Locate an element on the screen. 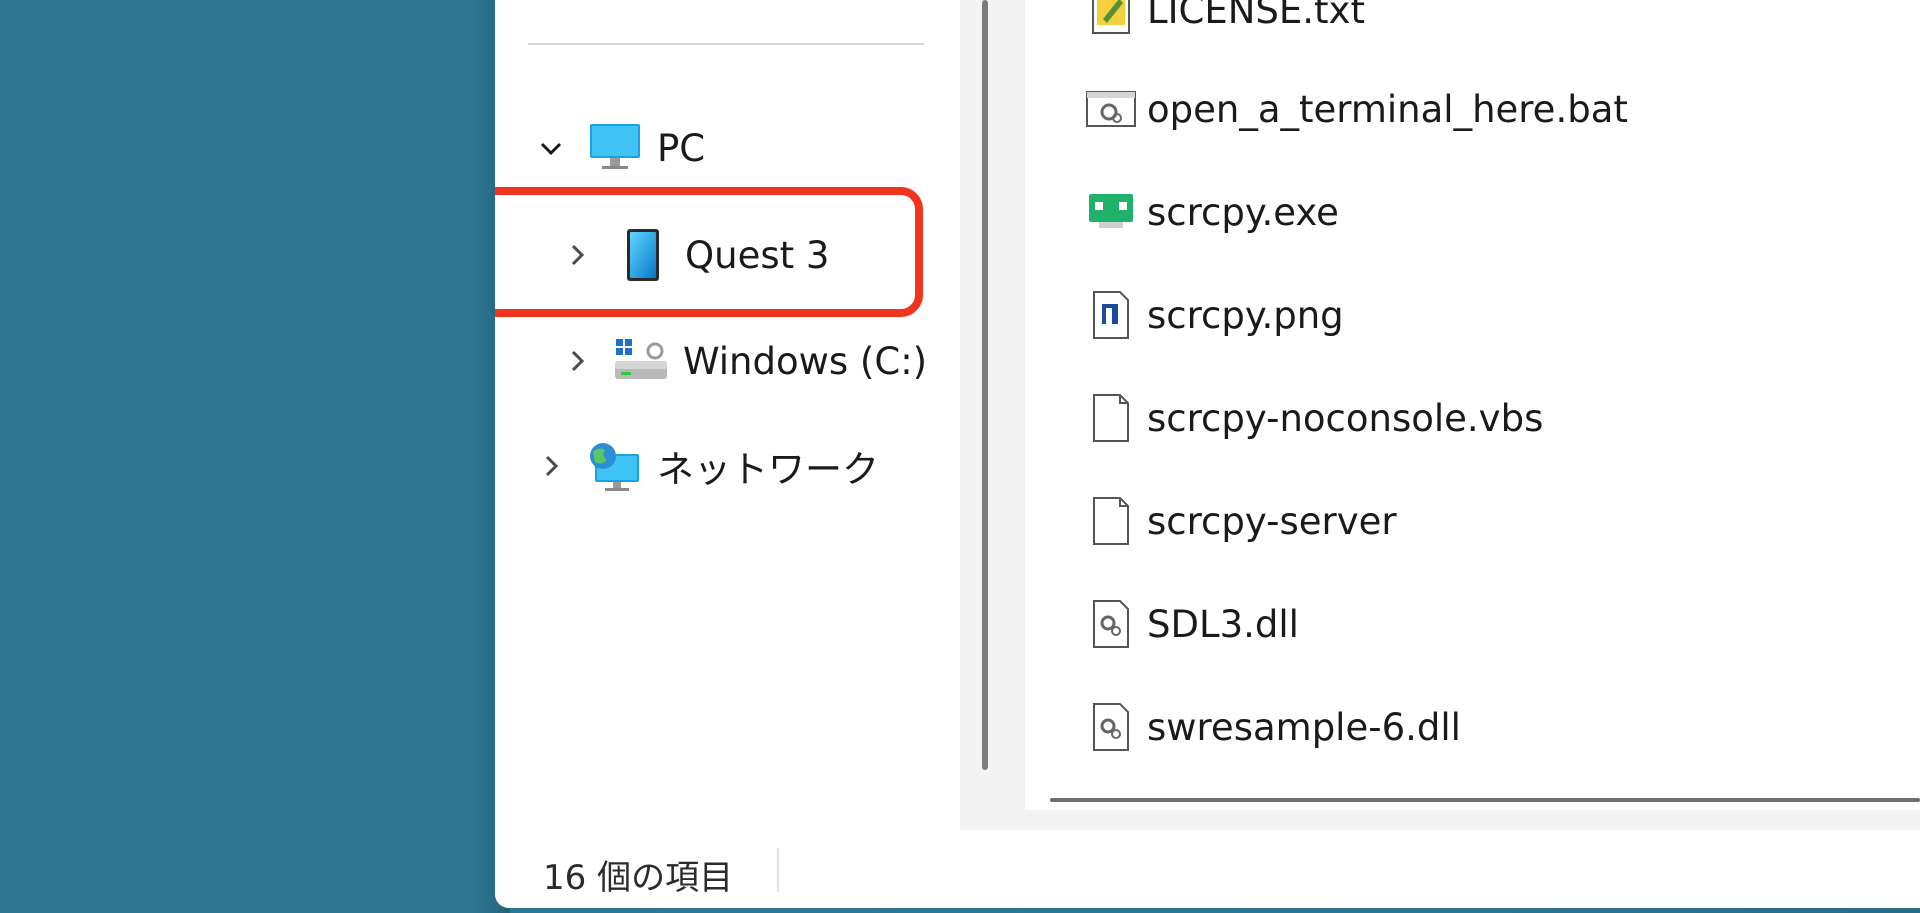 Image resolution: width=1920 pixels, height=913 pixels. image-file-icon is located at coordinates (1111, 315).